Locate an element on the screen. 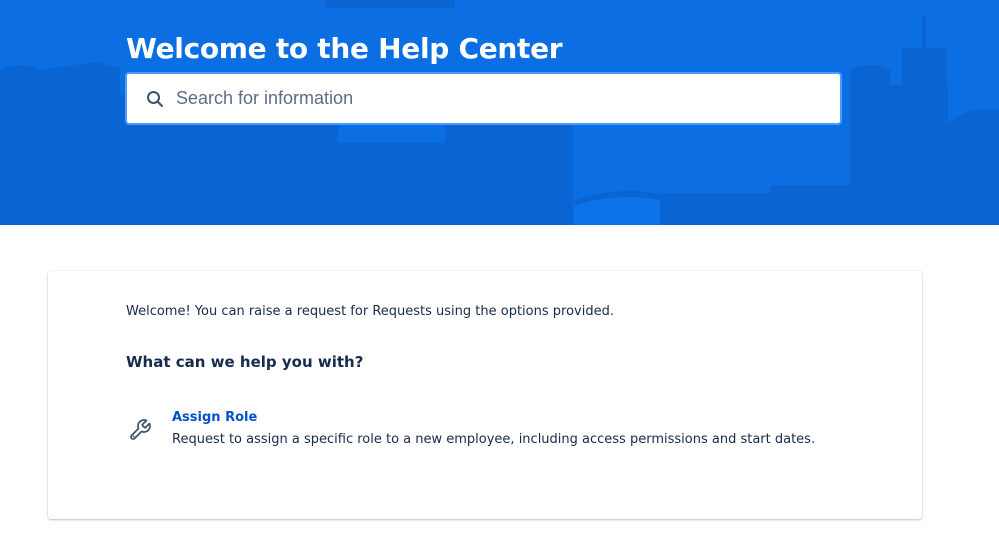  search-icon is located at coordinates (155, 98).